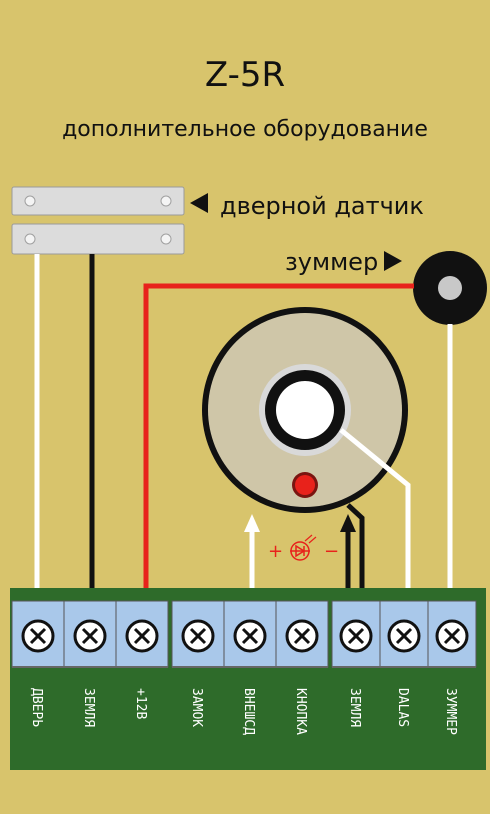  Describe the element at coordinates (393, 261) in the screenshot. I see `arrow-right-icon` at that location.